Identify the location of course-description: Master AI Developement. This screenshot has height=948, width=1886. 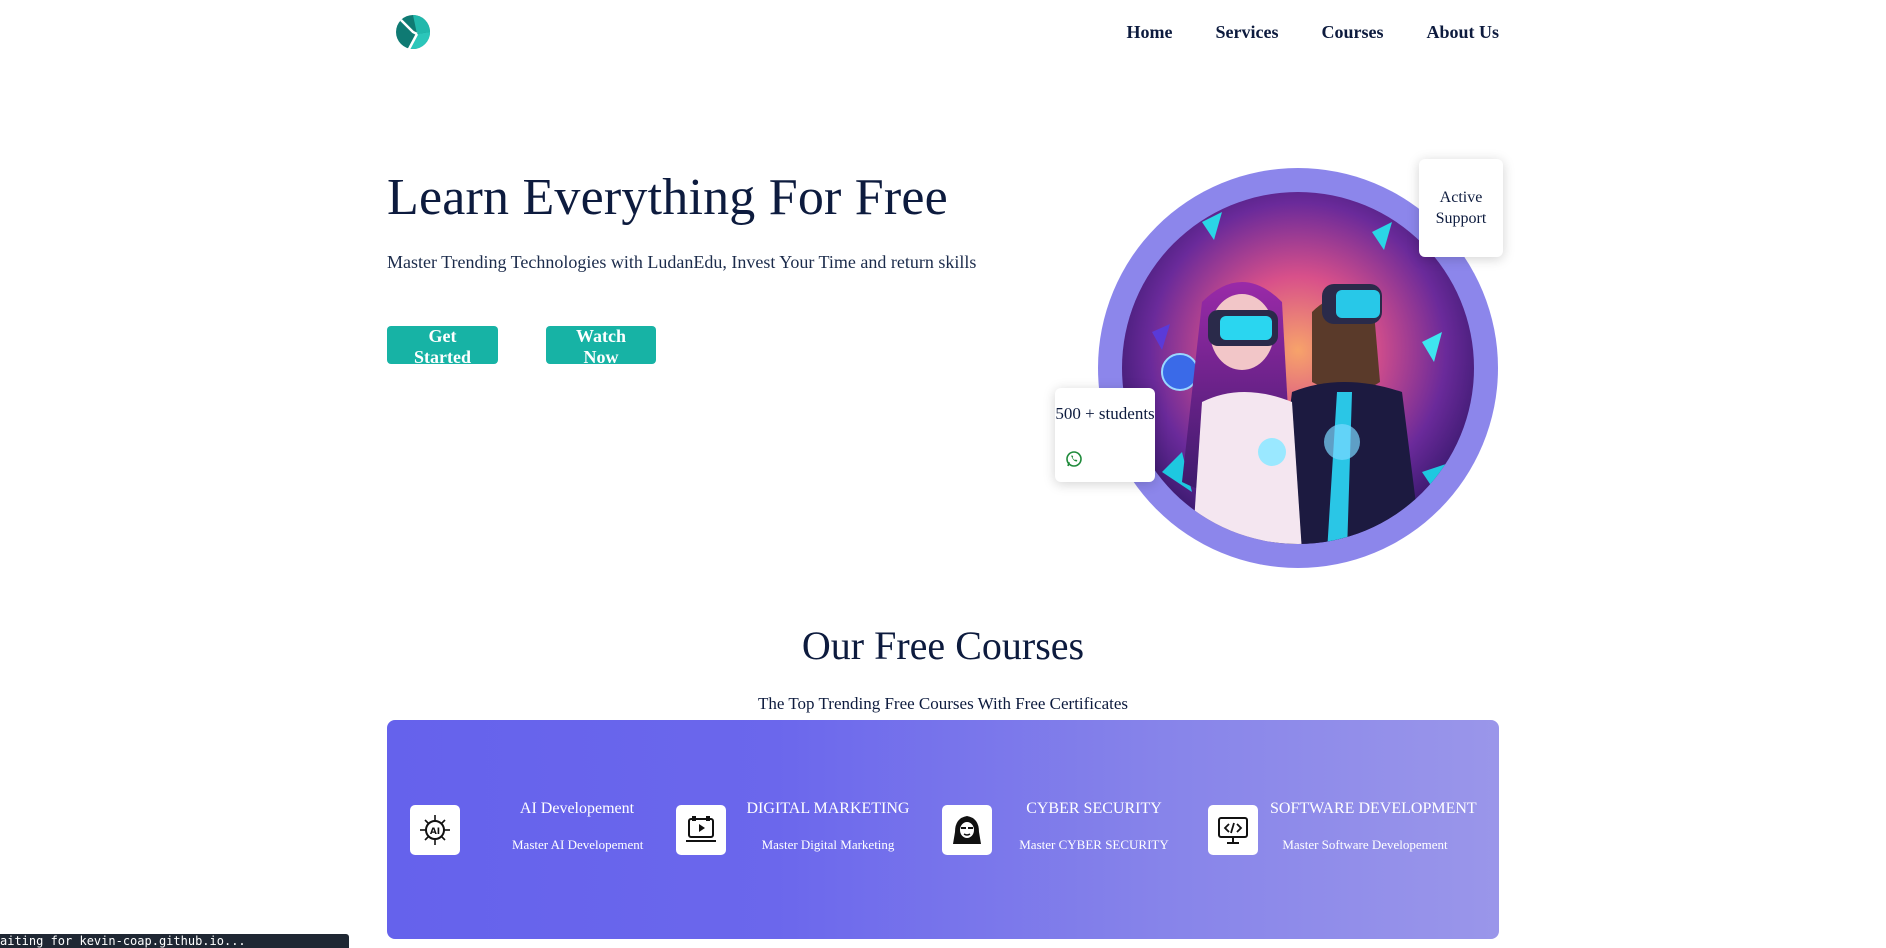
(578, 844).